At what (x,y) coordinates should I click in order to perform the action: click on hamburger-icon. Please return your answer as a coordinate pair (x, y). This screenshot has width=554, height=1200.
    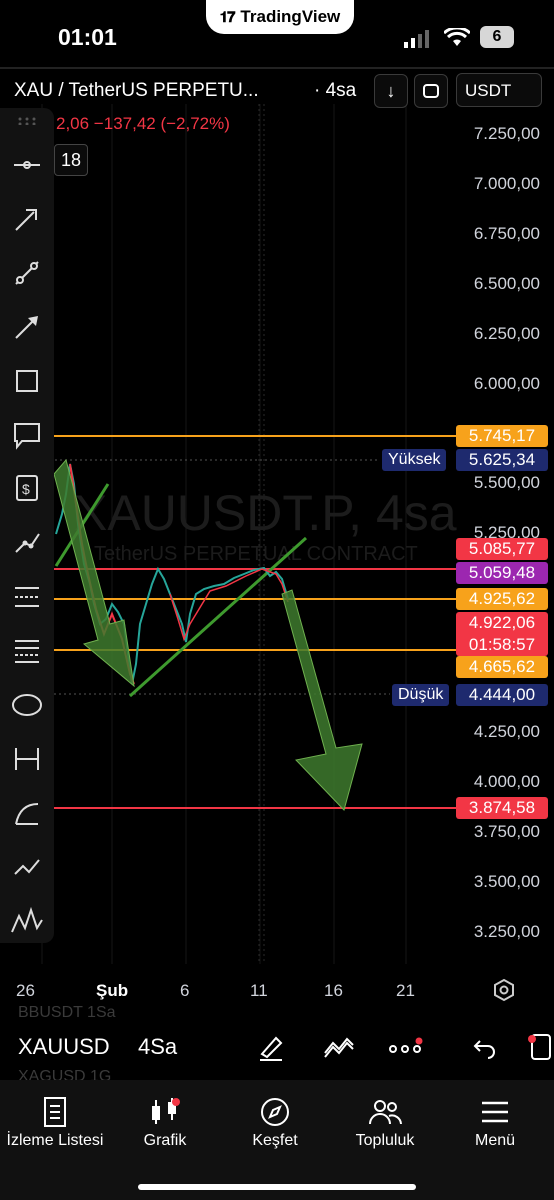
    Looking at the image, I should click on (495, 1112).